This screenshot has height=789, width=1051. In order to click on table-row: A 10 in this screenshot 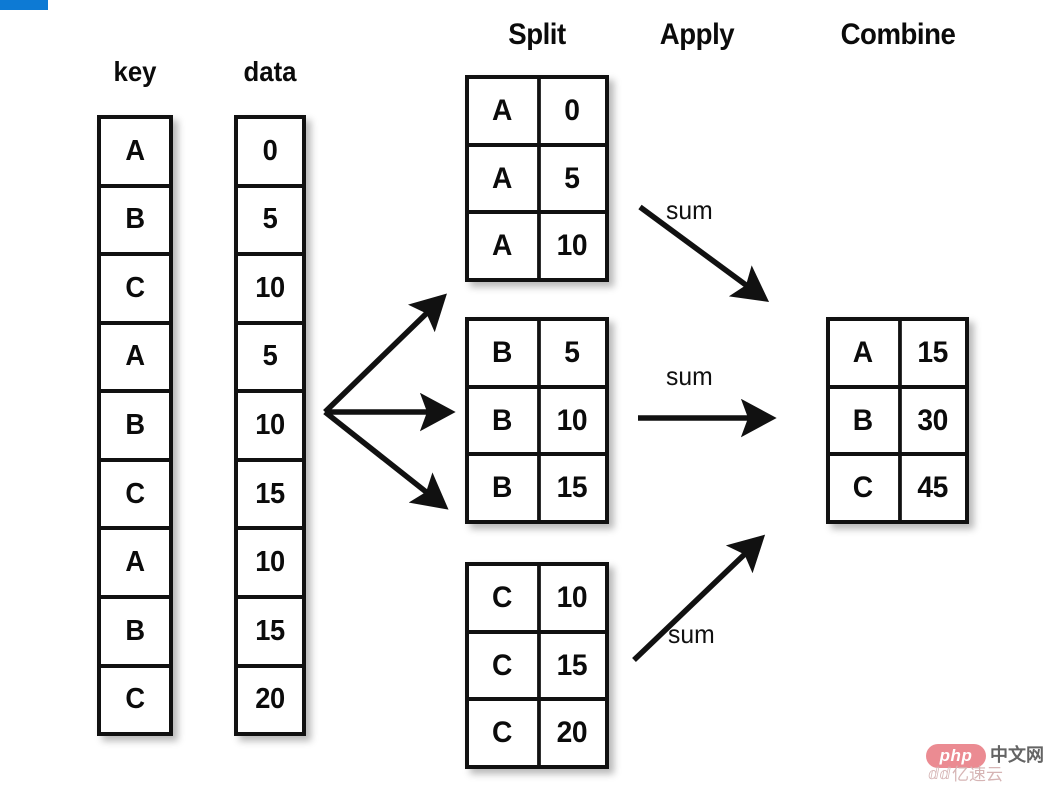, I will do `click(537, 244)`.